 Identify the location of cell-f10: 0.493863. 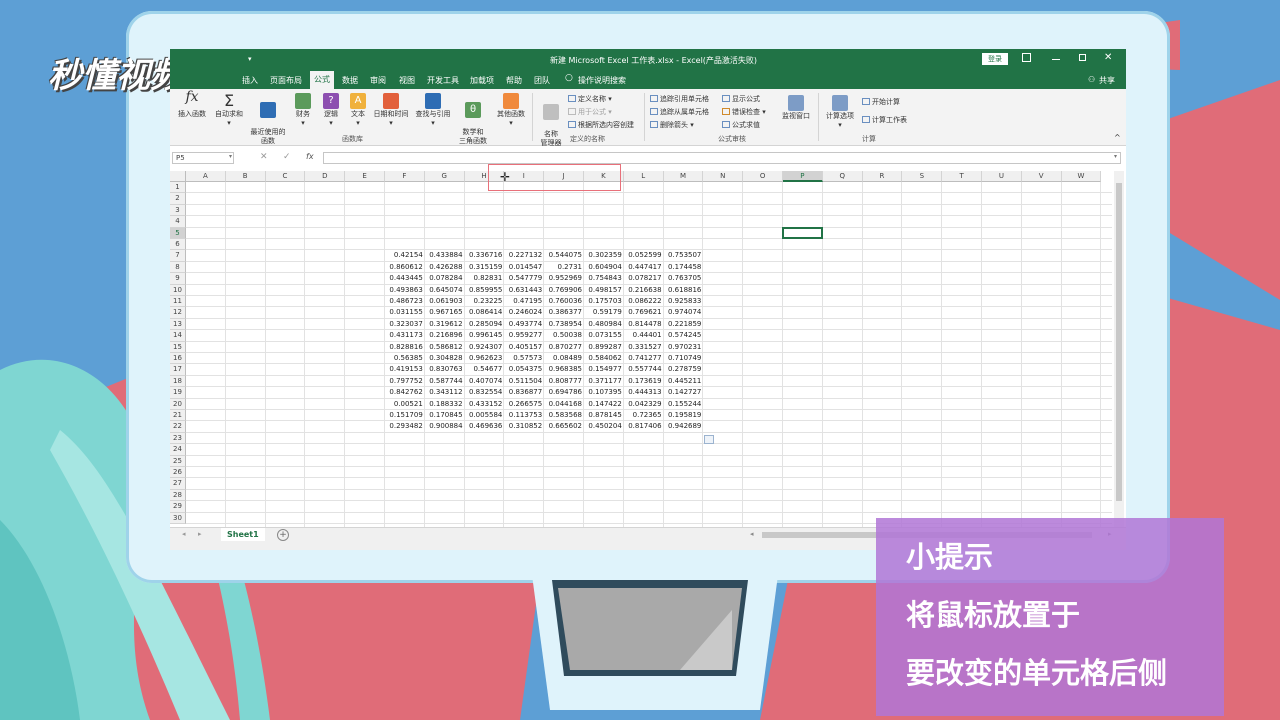
(403, 290).